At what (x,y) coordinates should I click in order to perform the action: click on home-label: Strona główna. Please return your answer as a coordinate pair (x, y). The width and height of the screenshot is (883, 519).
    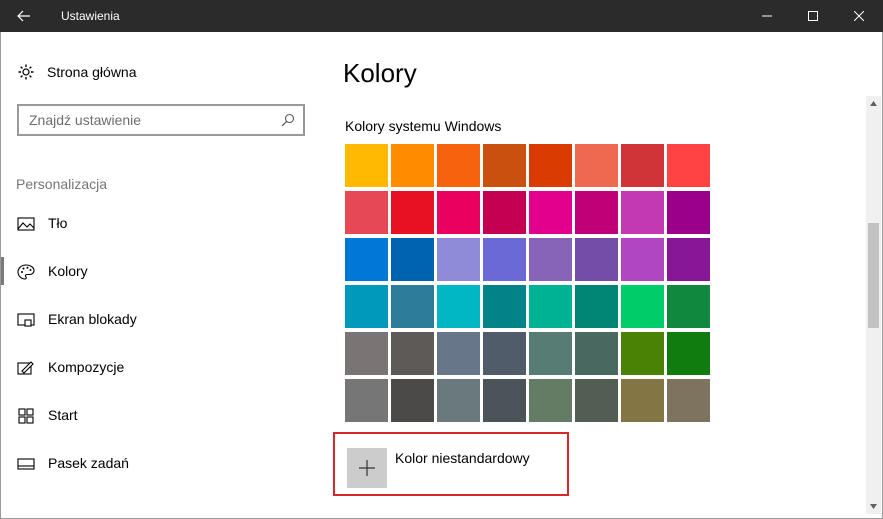
    Looking at the image, I should click on (92, 72).